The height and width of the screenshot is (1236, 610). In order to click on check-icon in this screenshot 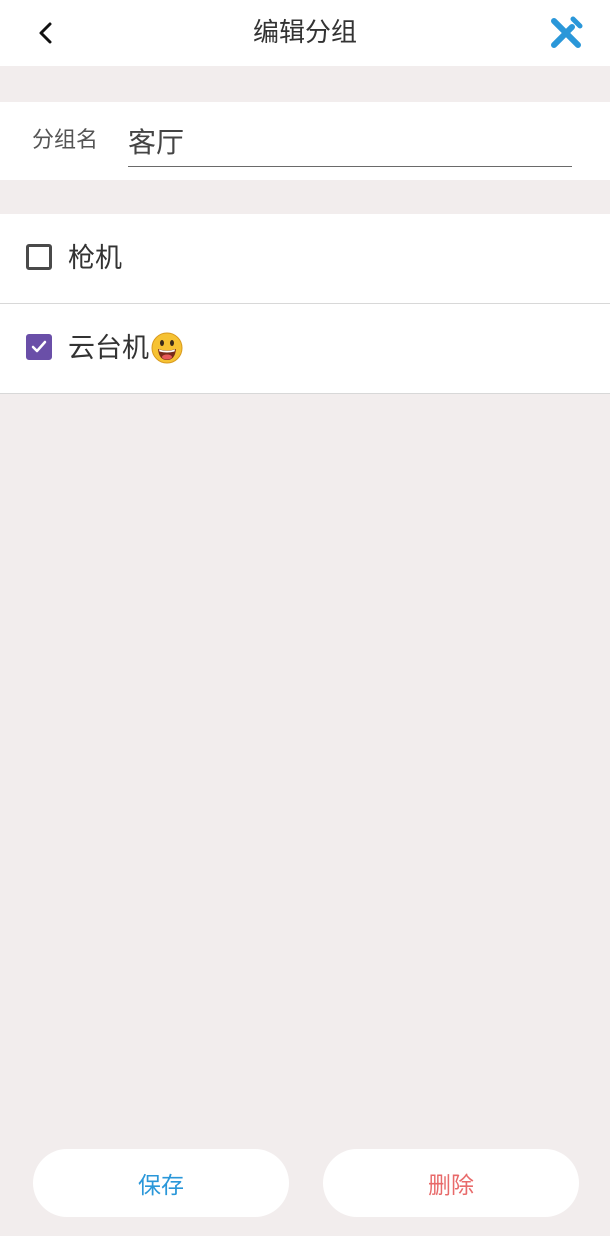, I will do `click(39, 346)`.